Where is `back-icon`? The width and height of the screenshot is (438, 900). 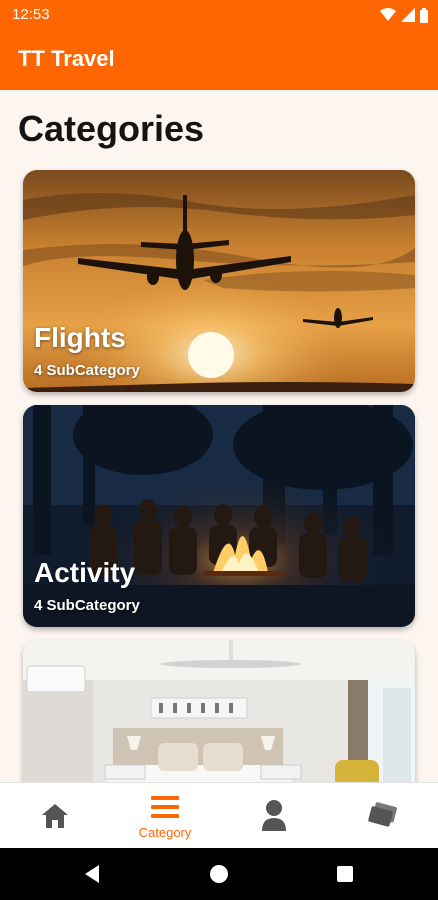 back-icon is located at coordinates (92, 874).